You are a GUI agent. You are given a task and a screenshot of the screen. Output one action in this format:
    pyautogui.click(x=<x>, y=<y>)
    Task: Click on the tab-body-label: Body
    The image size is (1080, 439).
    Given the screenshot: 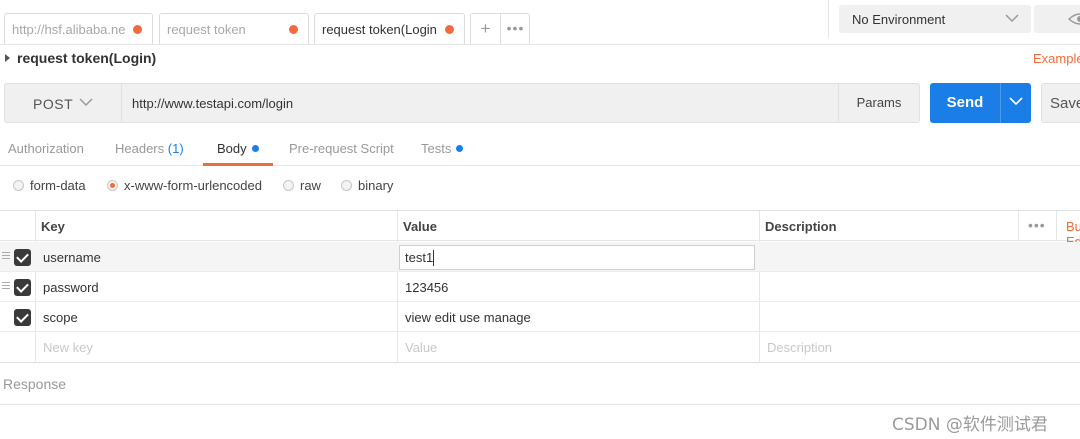 What is the action you would take?
    pyautogui.click(x=232, y=148)
    